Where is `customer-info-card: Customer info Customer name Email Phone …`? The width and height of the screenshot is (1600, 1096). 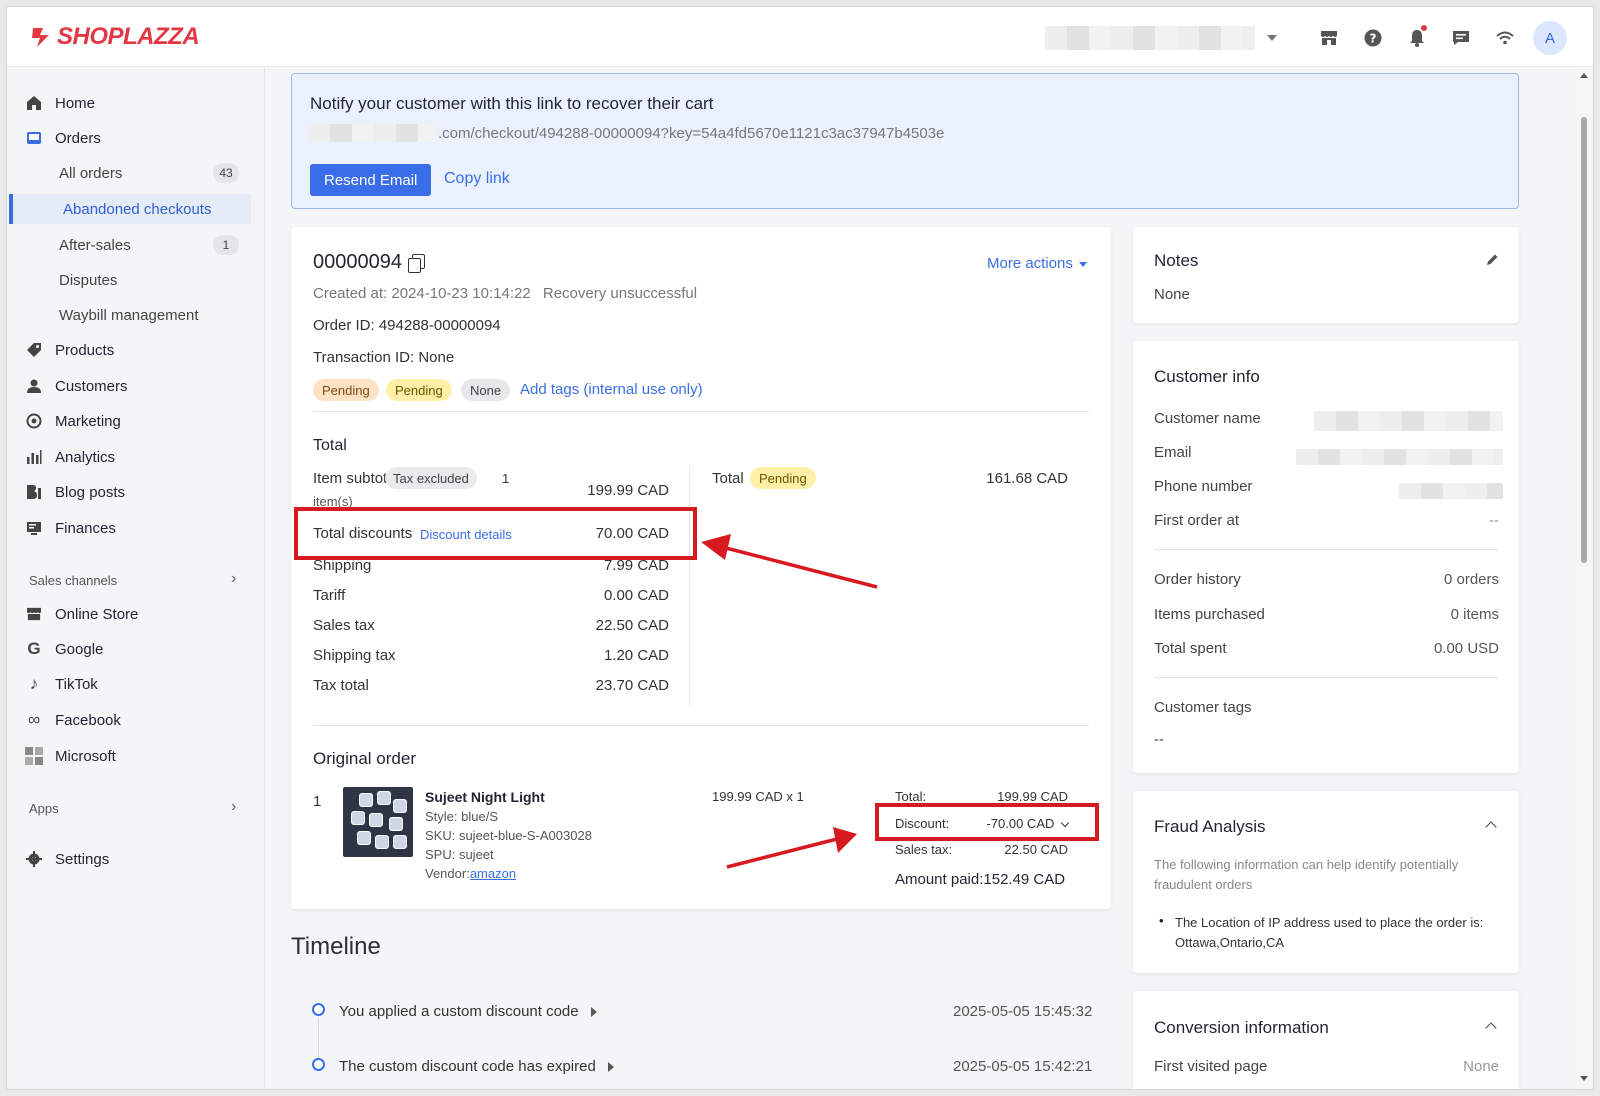
customer-info-card: Customer info Customer name Email Phone … is located at coordinates (1326, 557).